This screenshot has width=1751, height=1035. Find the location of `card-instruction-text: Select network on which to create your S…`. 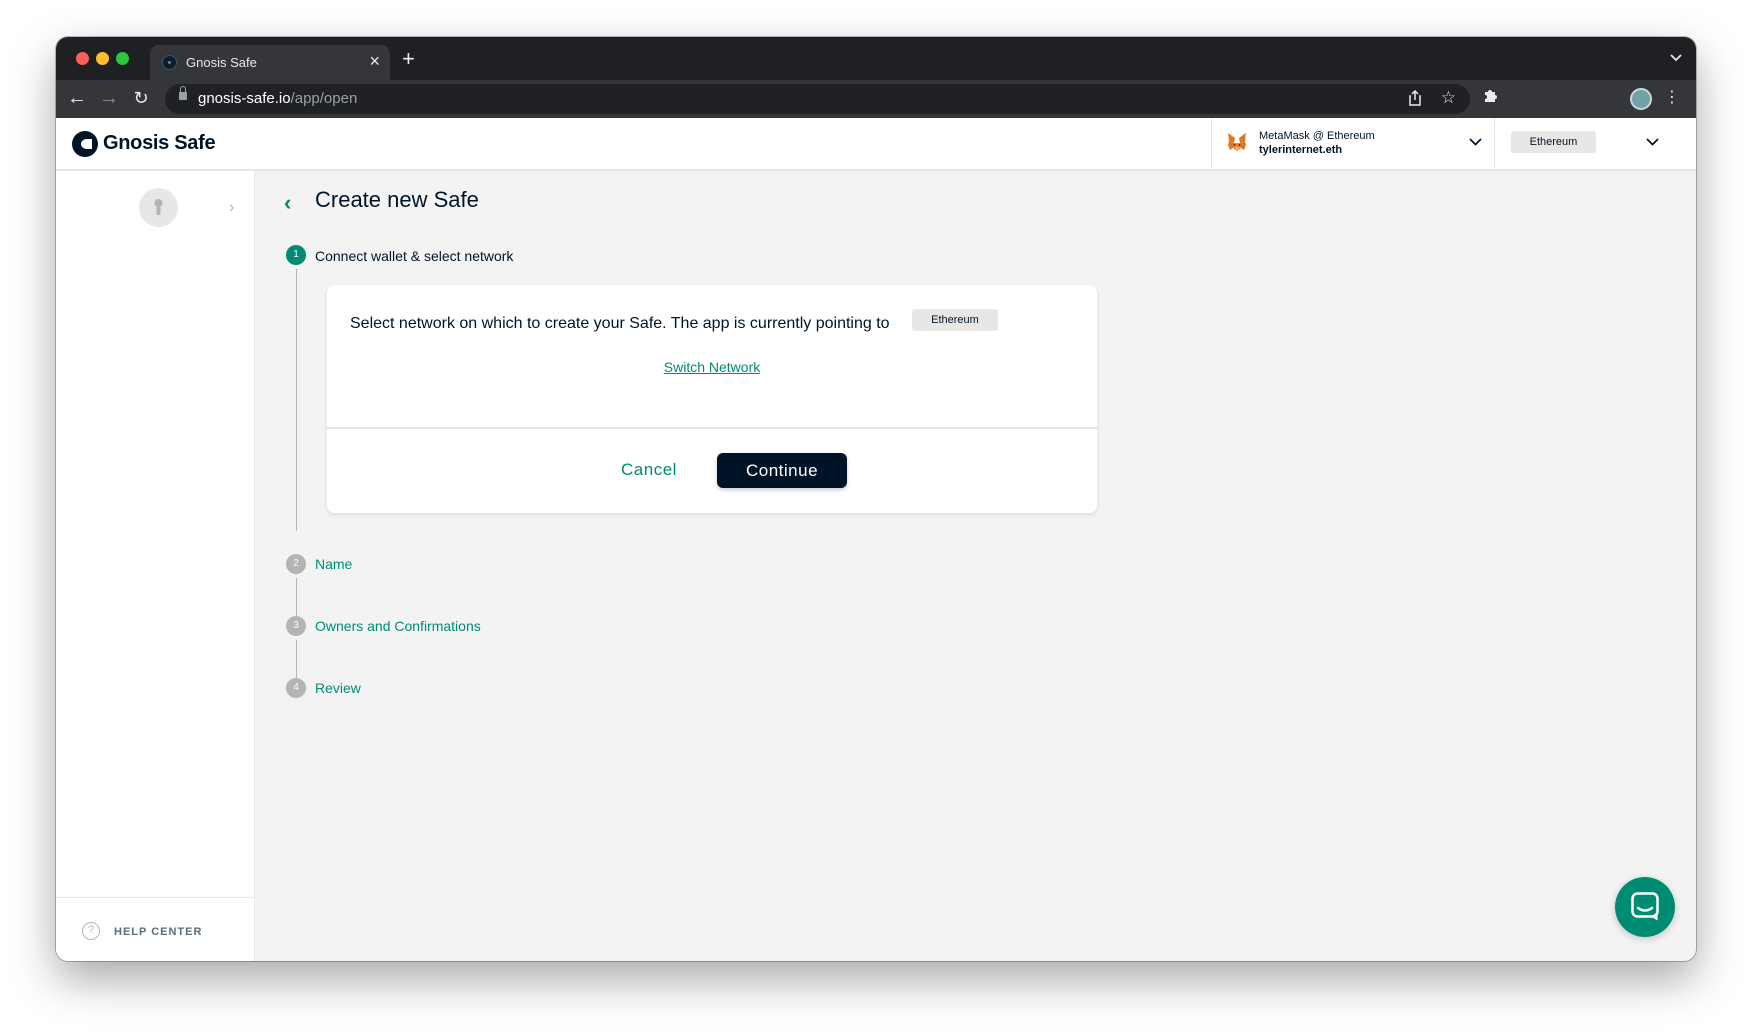

card-instruction-text: Select network on which to create your S… is located at coordinates (620, 323).